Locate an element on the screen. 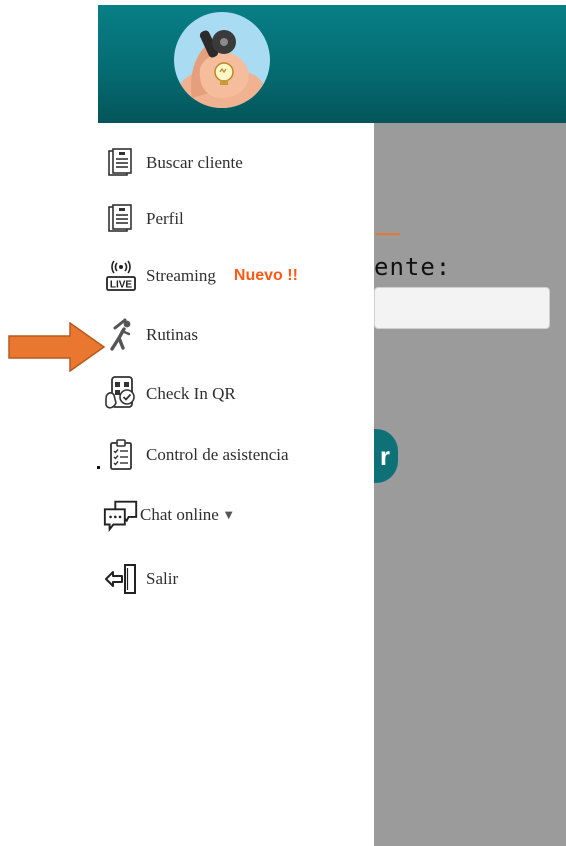 This screenshot has height=846, width=566. menu-item-label: Rutinas is located at coordinates (172, 334).